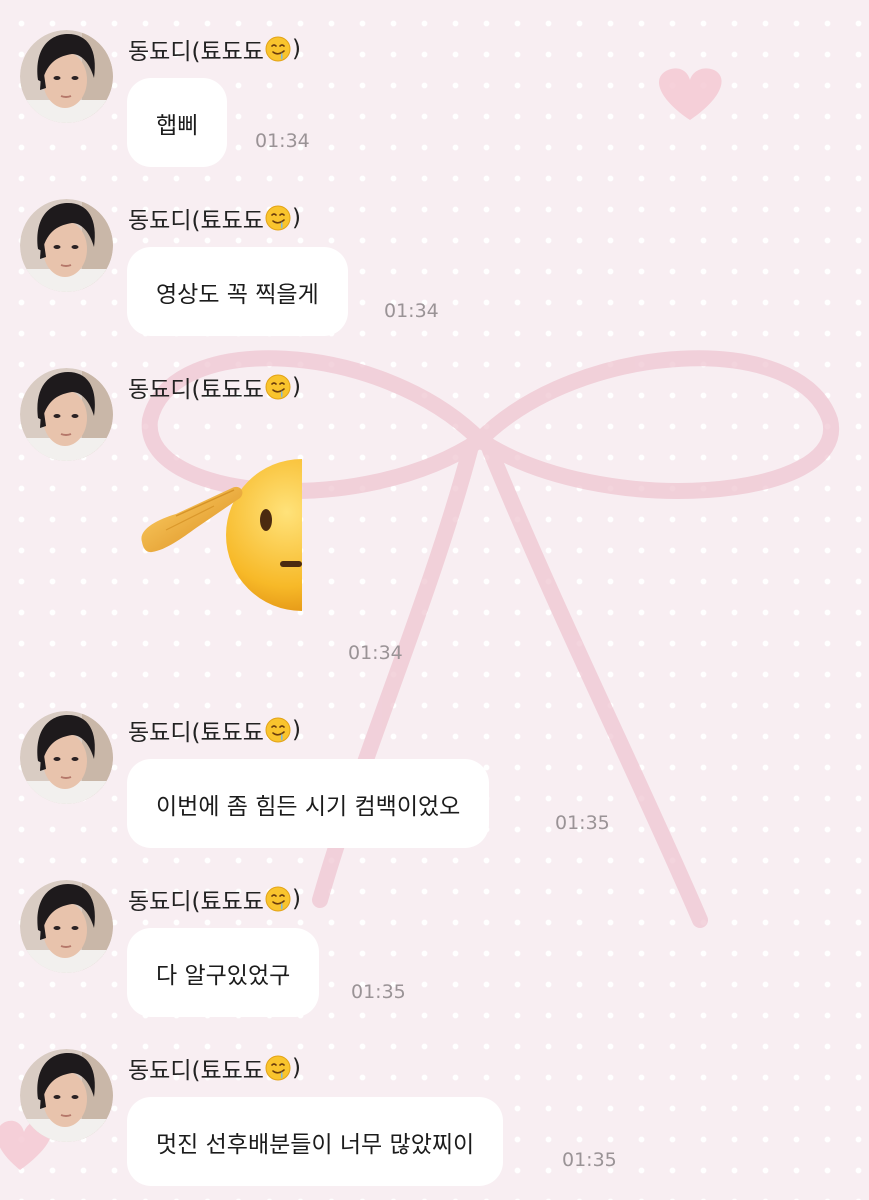 Image resolution: width=869 pixels, height=1200 pixels. I want to click on message-bubble: 이번에 좀 힘든 시기 컴백이었오, so click(308, 803).